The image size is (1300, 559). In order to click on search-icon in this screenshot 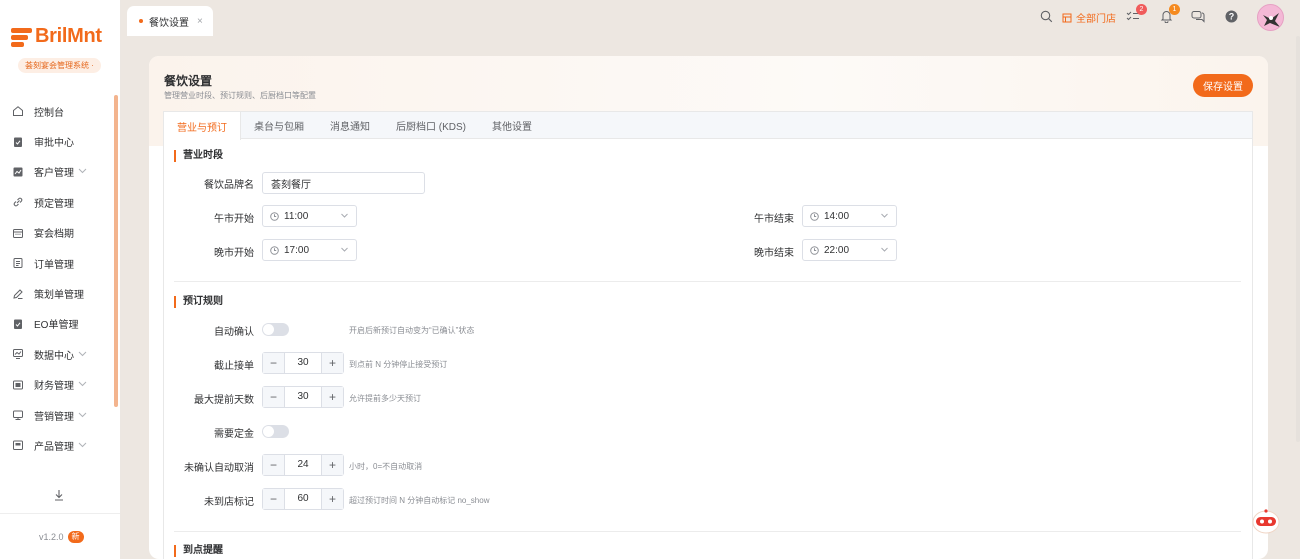, I will do `click(1046, 16)`.